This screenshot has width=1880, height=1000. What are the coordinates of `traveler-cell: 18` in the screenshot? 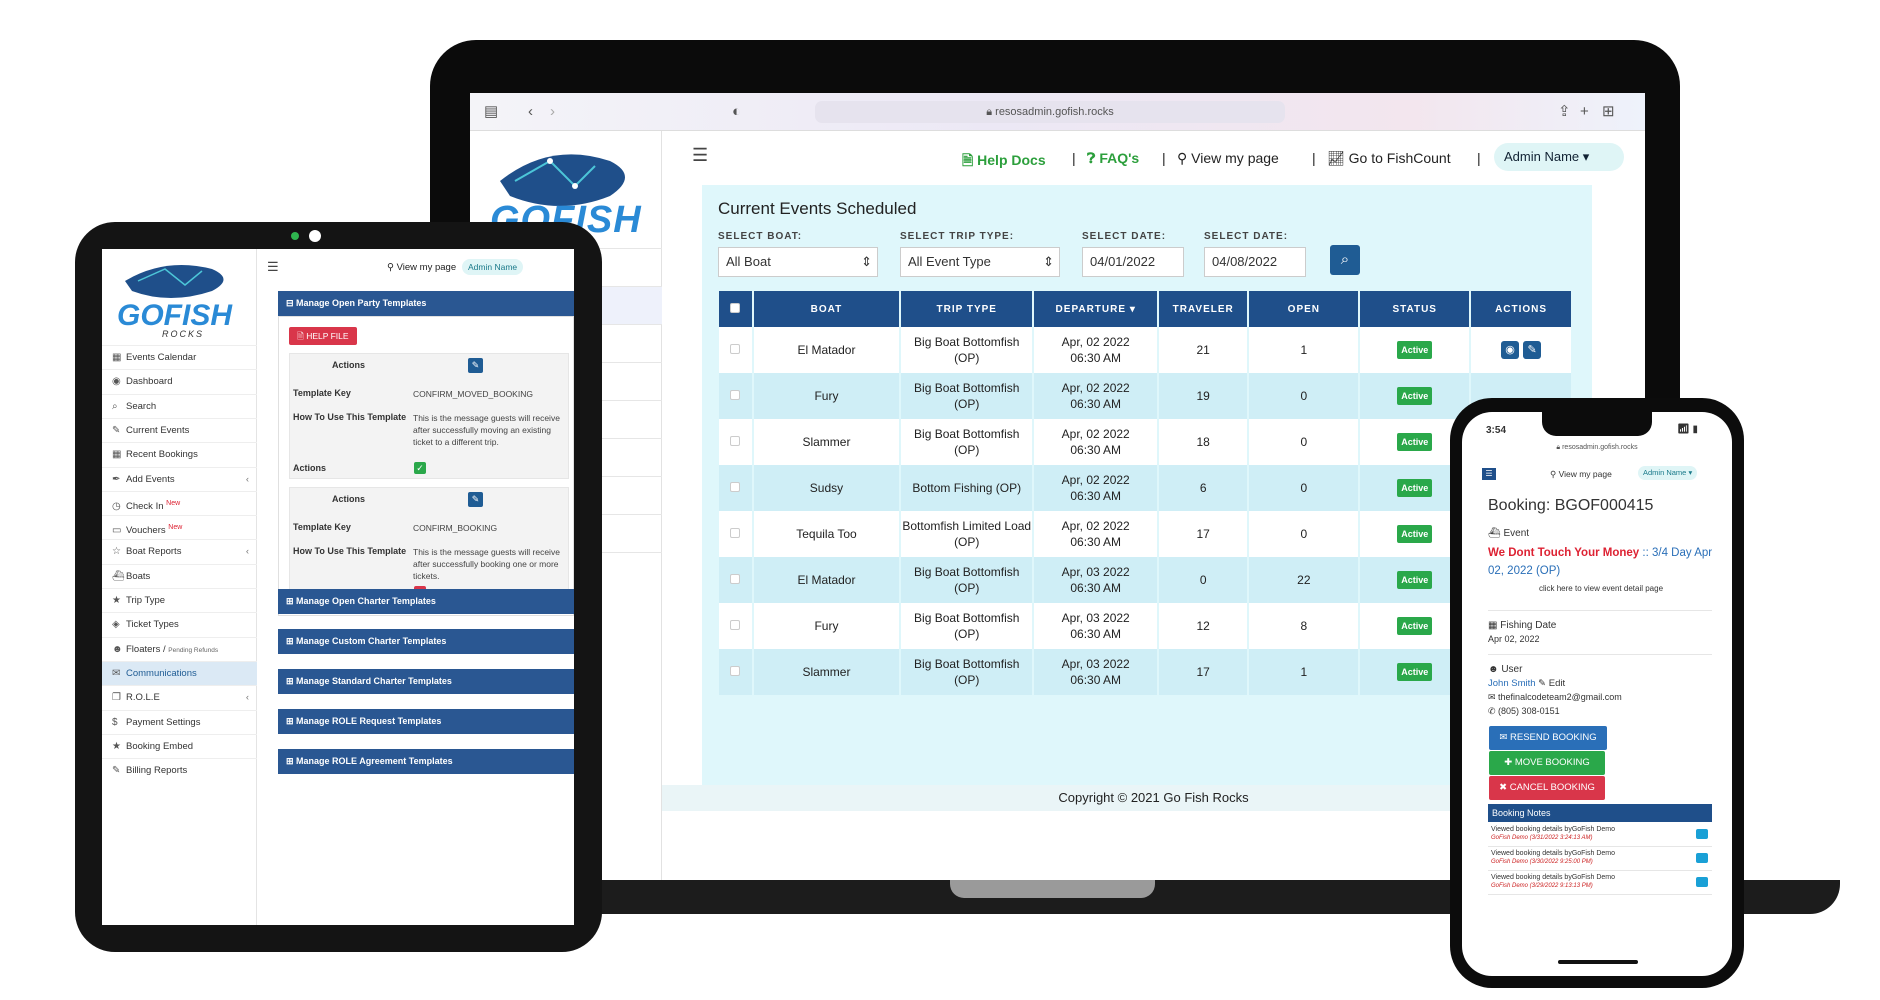 It's located at (1203, 442).